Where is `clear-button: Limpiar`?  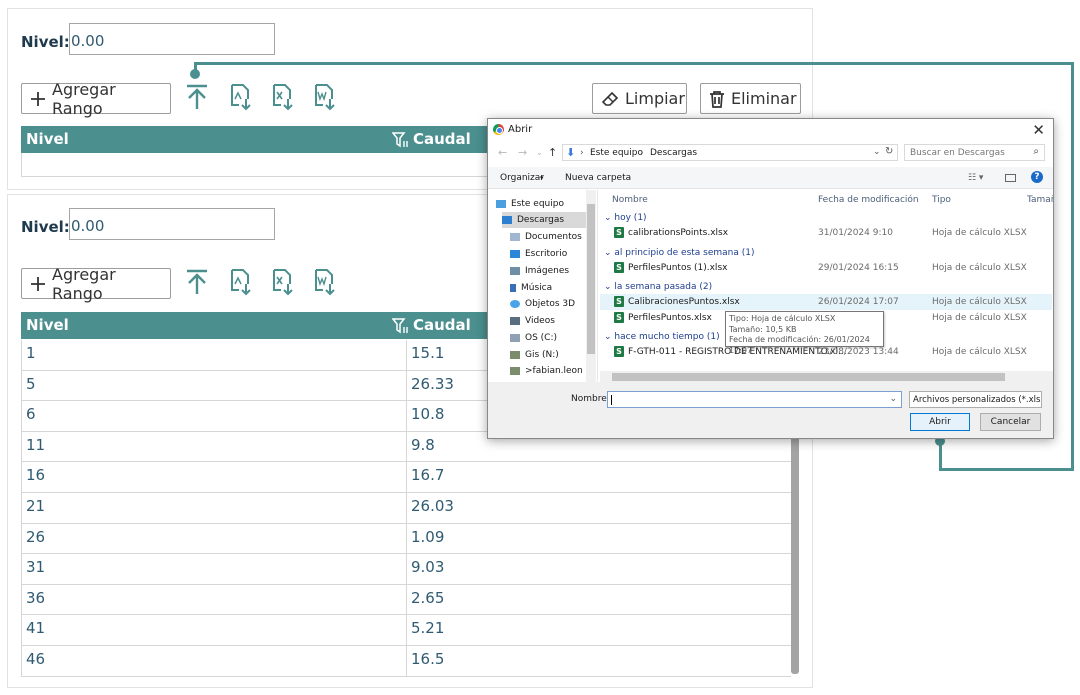
clear-button: Limpiar is located at coordinates (639, 98).